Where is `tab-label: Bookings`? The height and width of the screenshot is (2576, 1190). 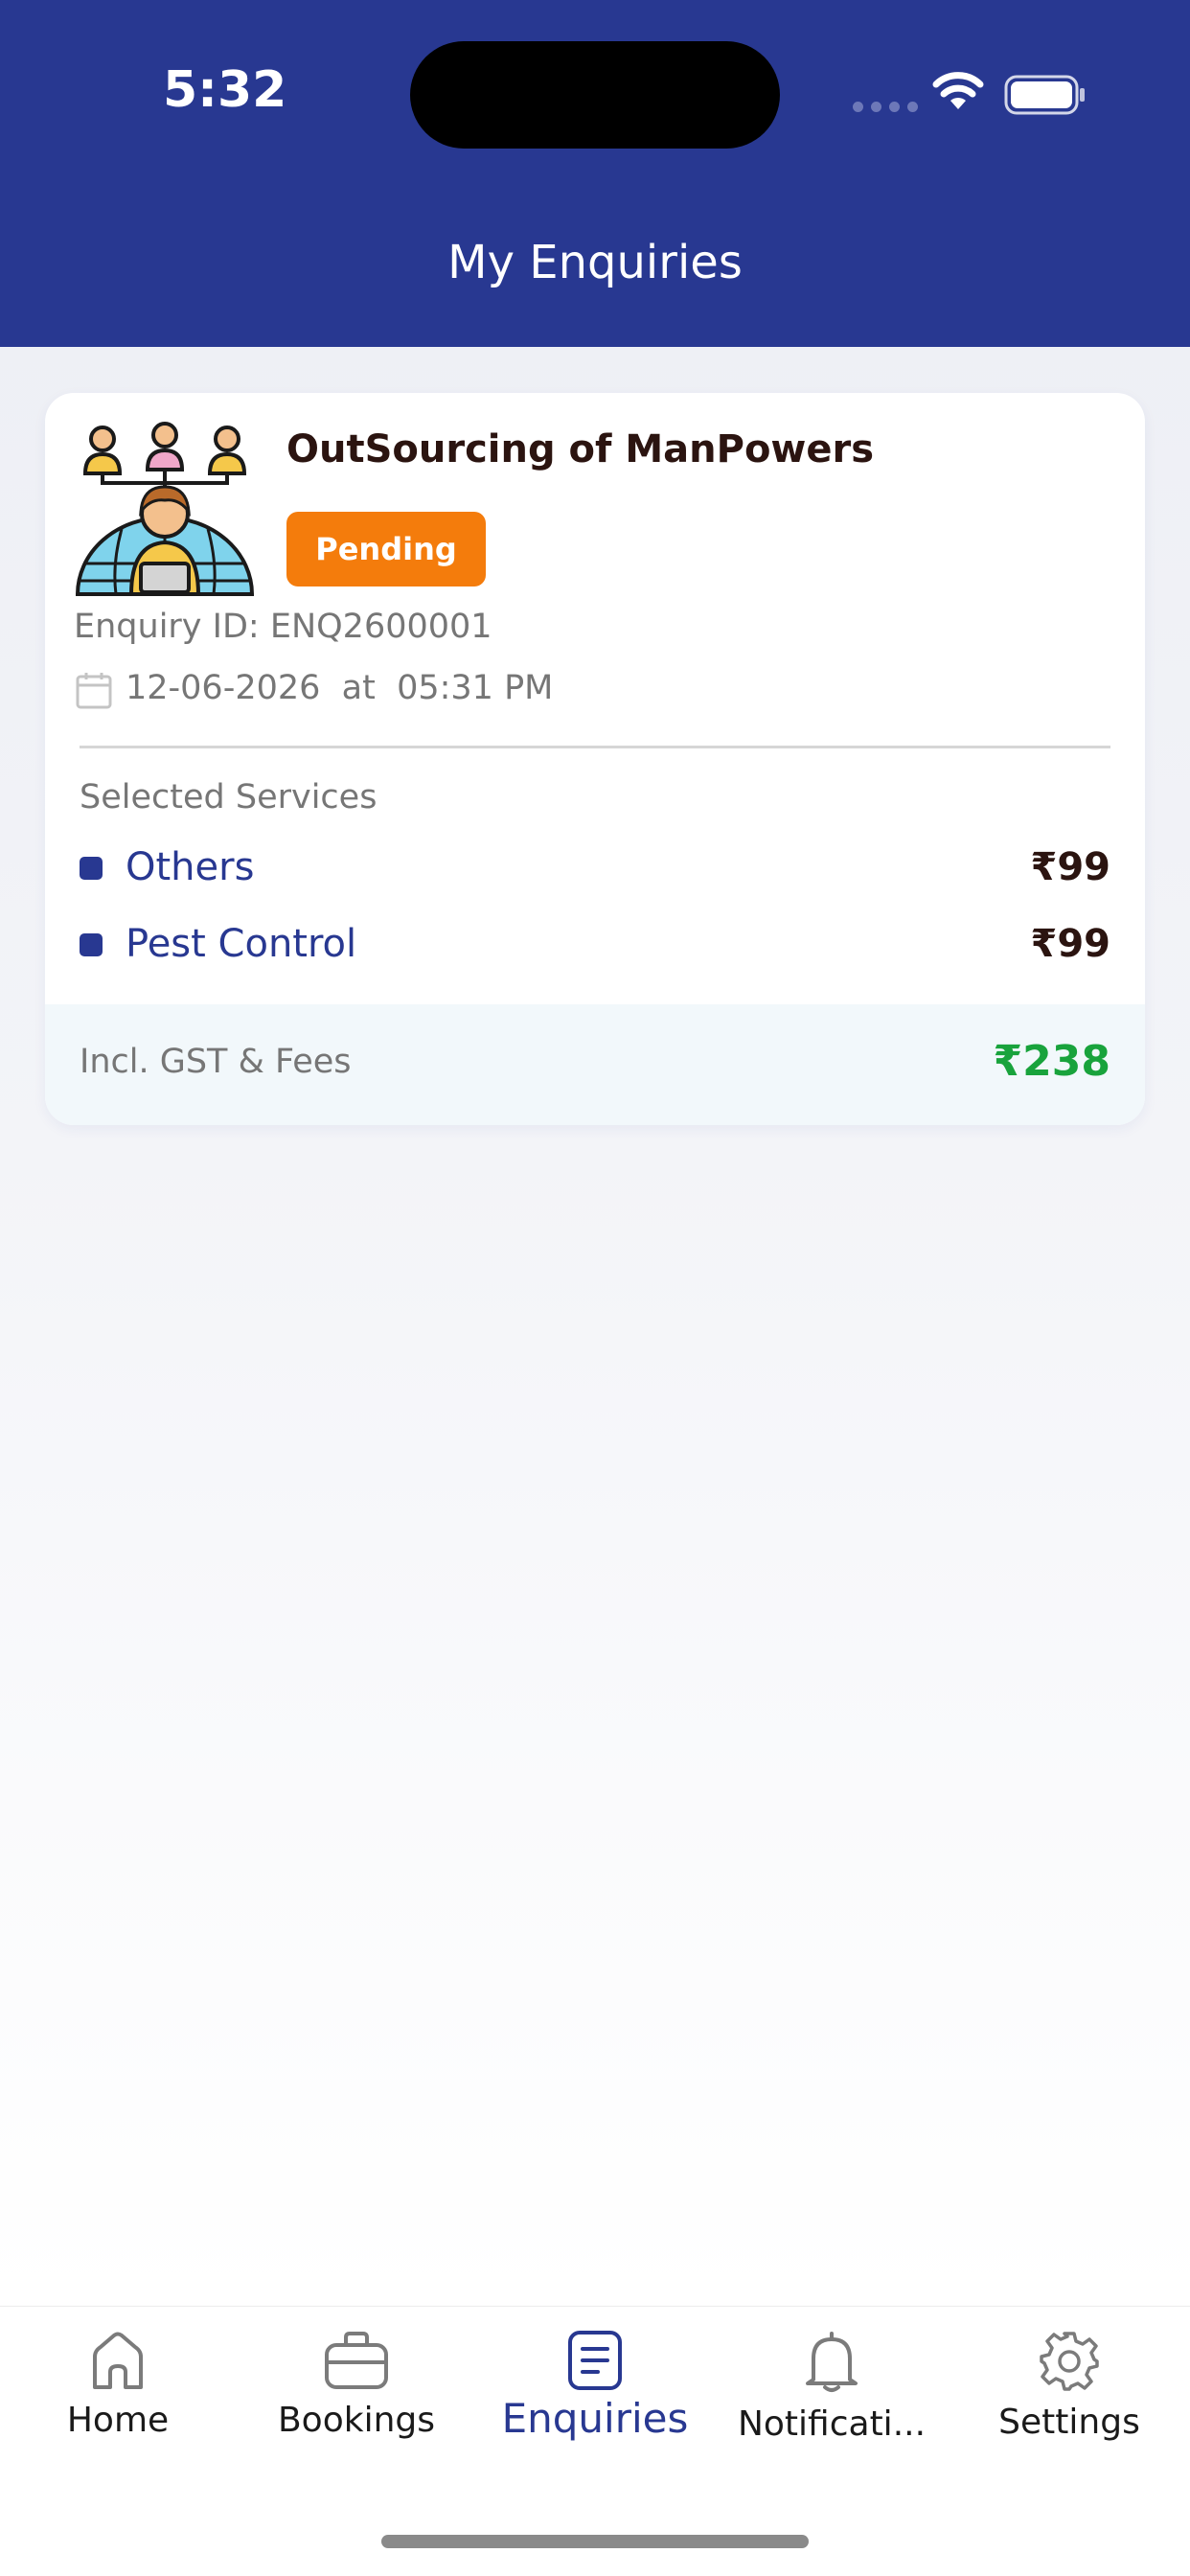 tab-label: Bookings is located at coordinates (357, 2420).